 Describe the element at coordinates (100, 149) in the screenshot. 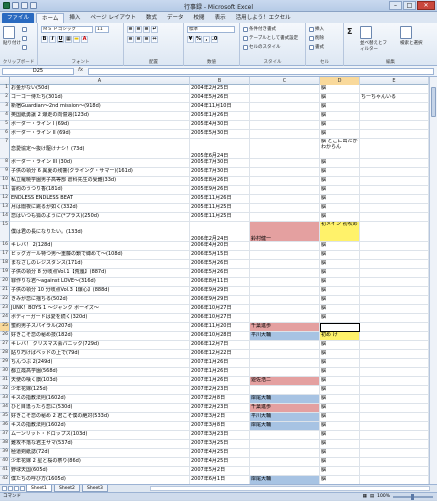

I see `cell-a: 恋愛協定～抜け駆けナシ！(73d)` at that location.